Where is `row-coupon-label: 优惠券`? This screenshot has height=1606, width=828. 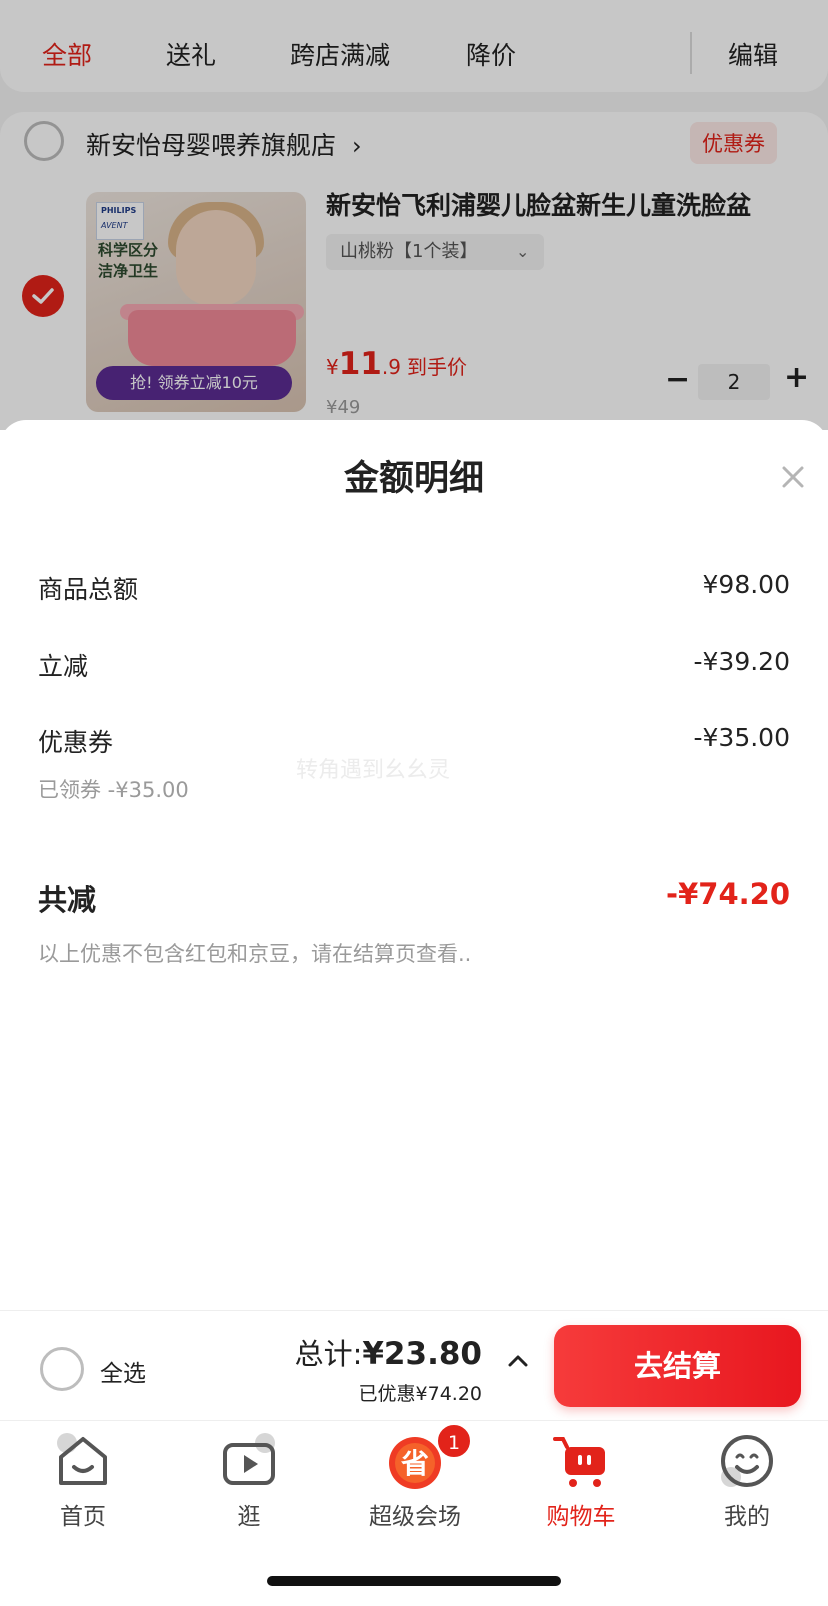
row-coupon-label: 优惠券 is located at coordinates (76, 742).